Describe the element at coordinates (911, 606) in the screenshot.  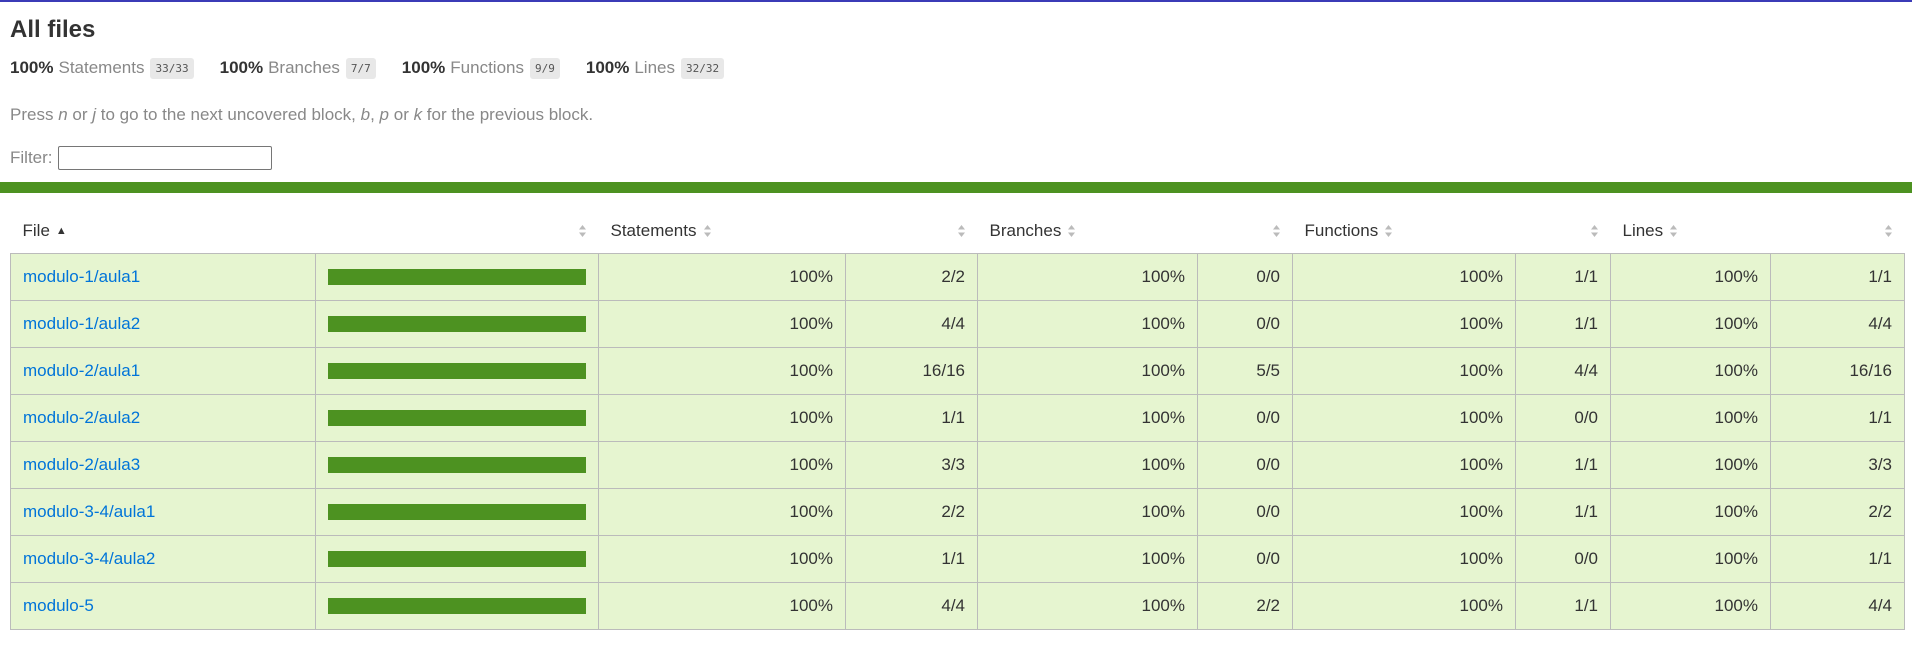
I see `statements-fraction: 4/4` at that location.